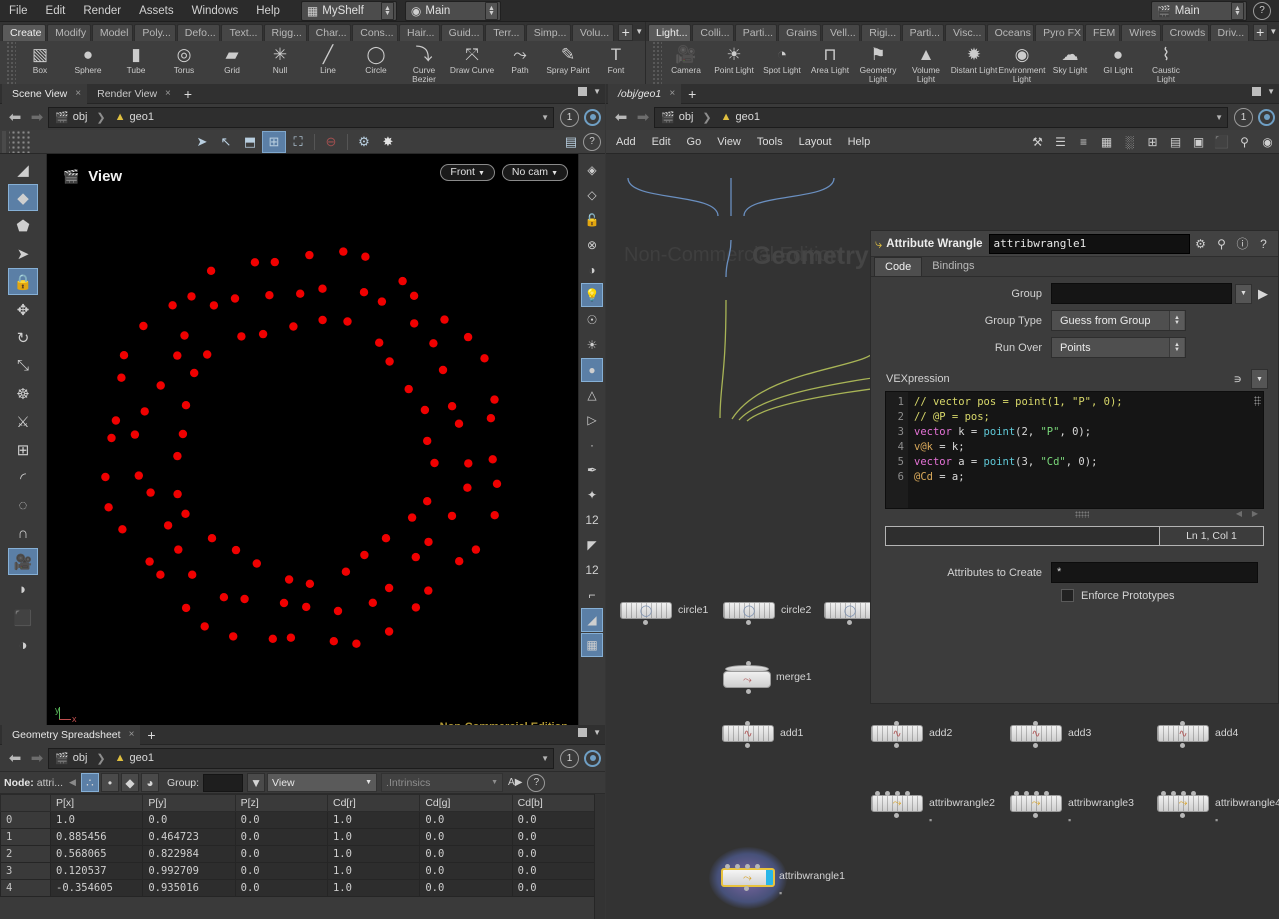 The width and height of the screenshot is (1279, 919). What do you see at coordinates (301, 758) in the screenshot?
I see `spreadsheet-path-field: 🎬 obj ❯ ▲ geo1 ▼` at bounding box center [301, 758].